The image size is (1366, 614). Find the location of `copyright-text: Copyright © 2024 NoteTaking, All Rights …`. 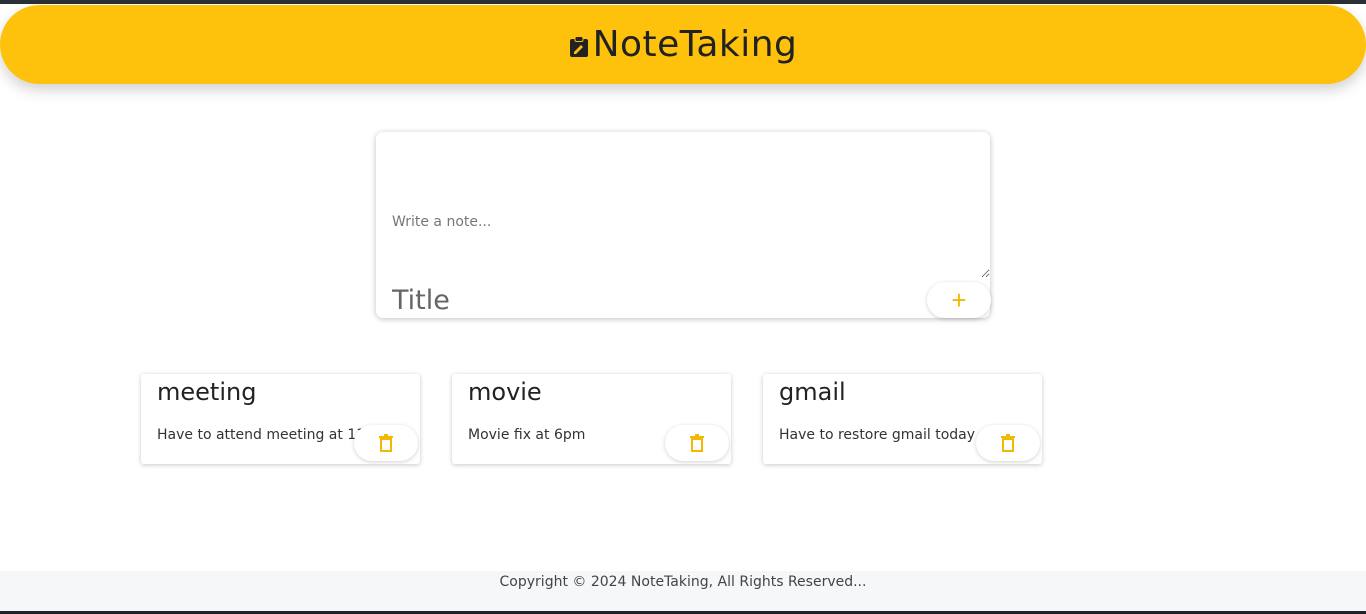

copyright-text: Copyright © 2024 NoteTaking, All Rights … is located at coordinates (683, 582).